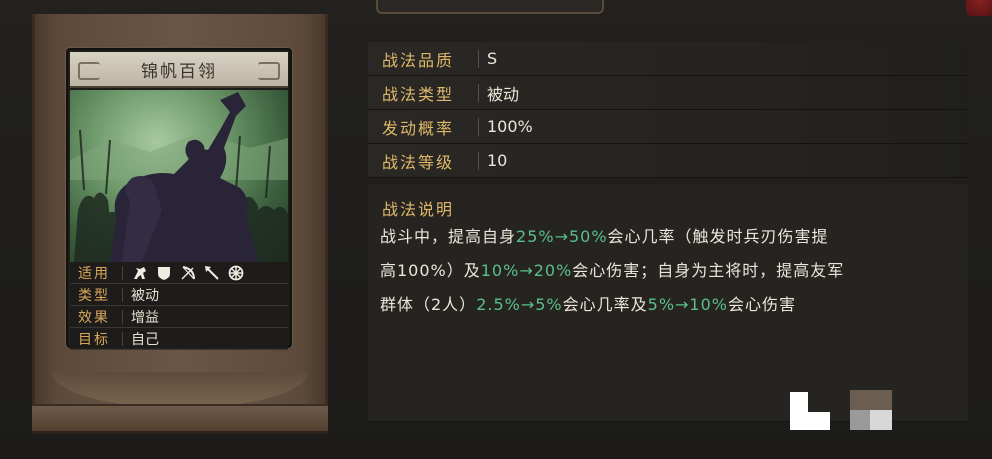 The width and height of the screenshot is (992, 459). Describe the element at coordinates (668, 161) in the screenshot. I see `attr-row-level: 战法等级 10` at that location.